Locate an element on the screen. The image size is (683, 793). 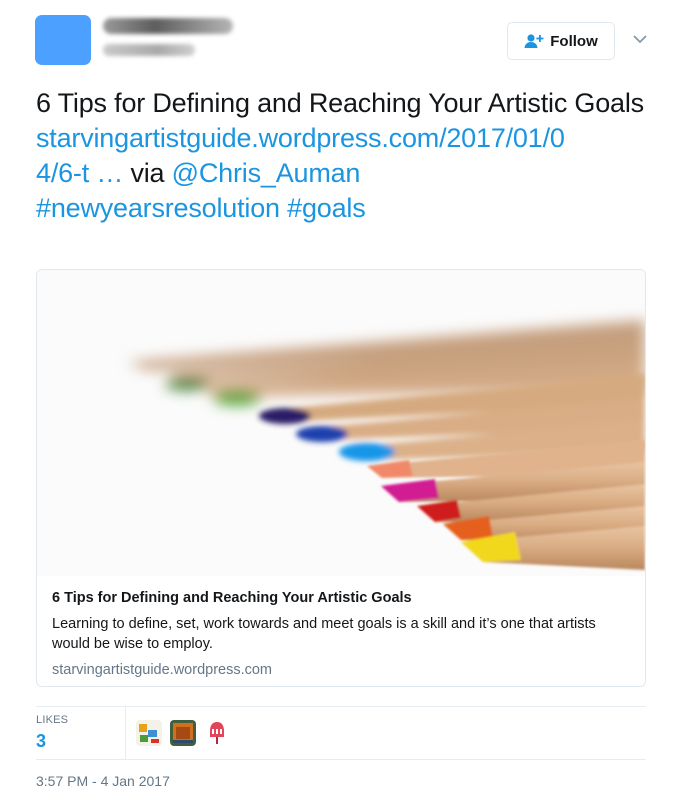
display-name-redacted is located at coordinates (168, 26).